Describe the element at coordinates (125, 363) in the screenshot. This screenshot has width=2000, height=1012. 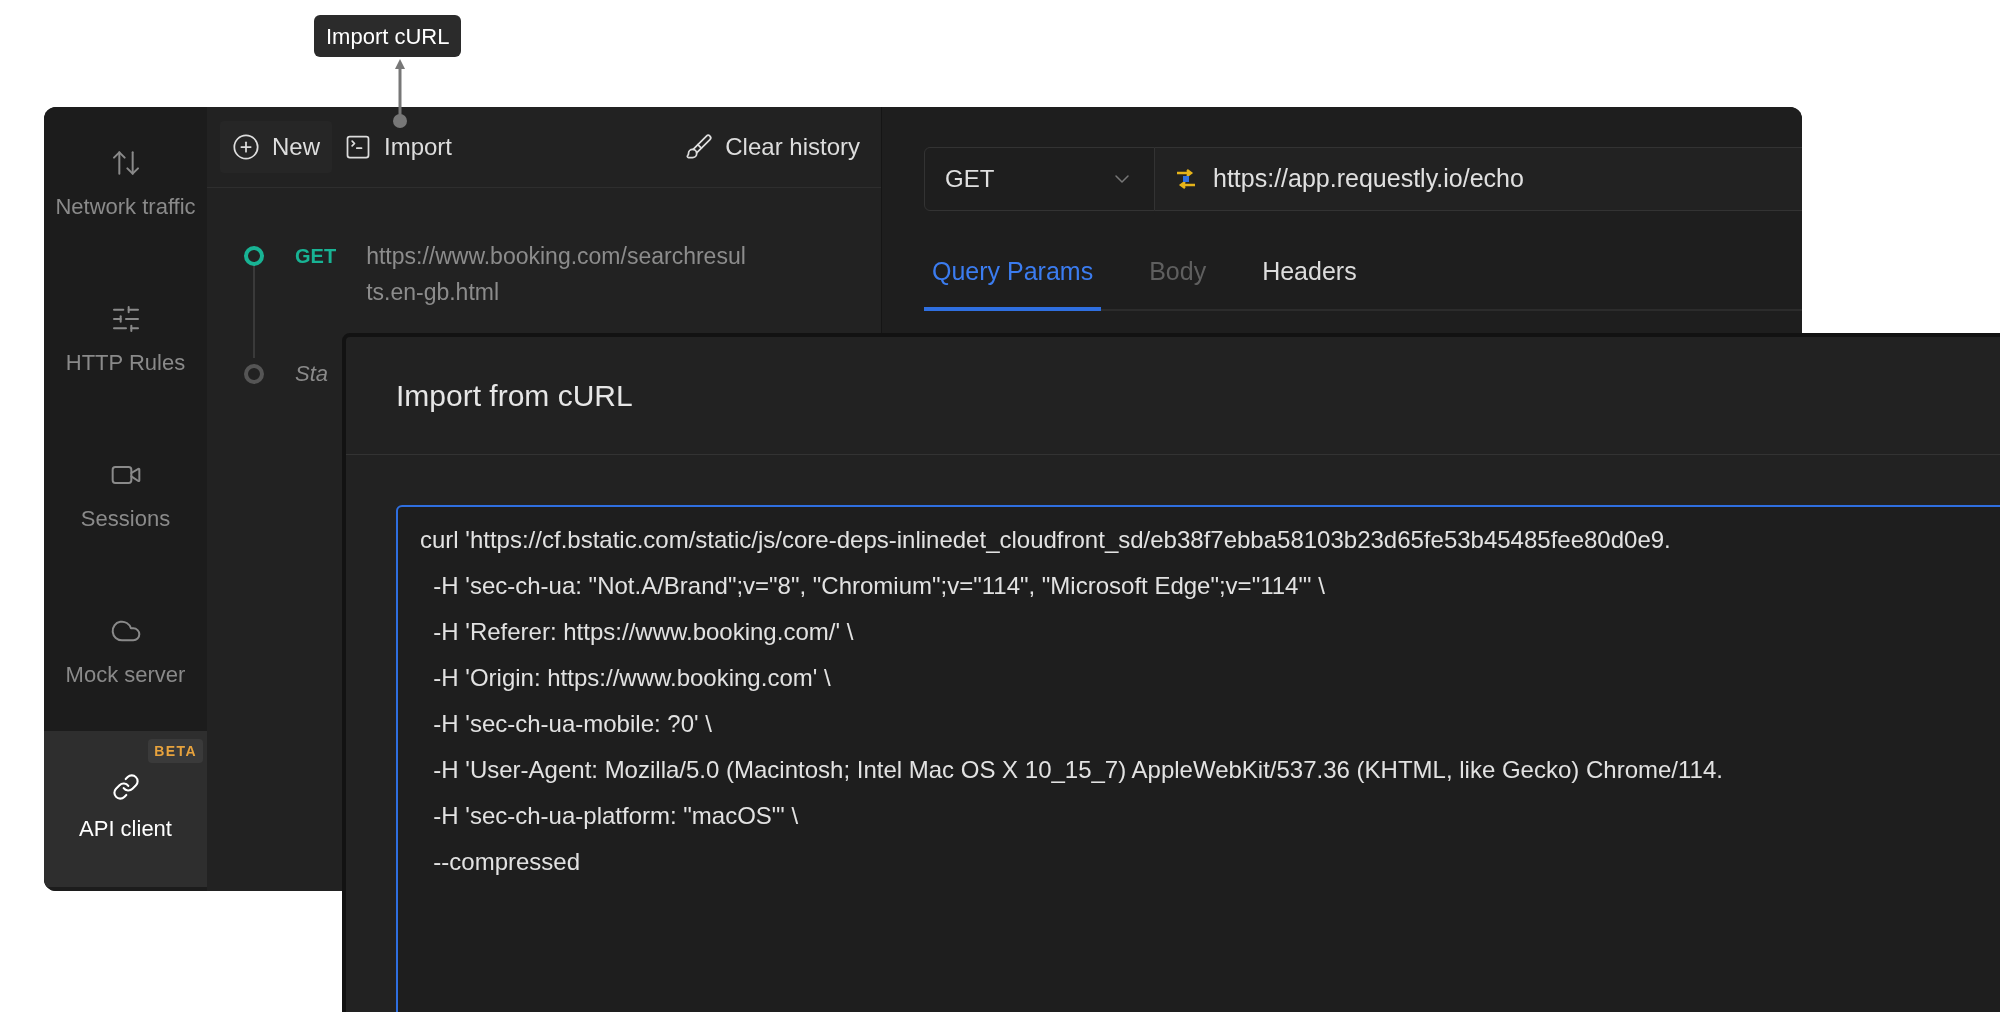
I see `sidebar-label: HTTP Rules` at that location.